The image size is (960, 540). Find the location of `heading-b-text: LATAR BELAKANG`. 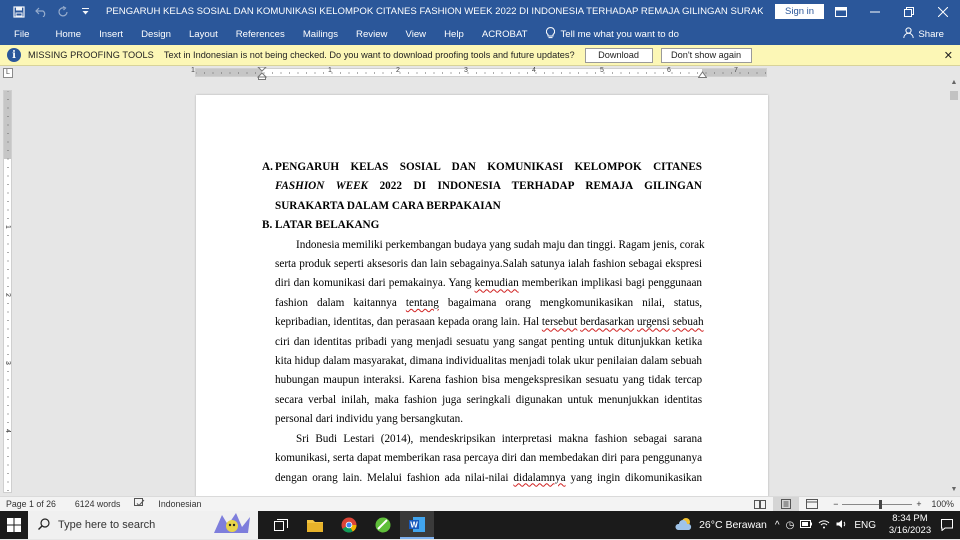

heading-b-text: LATAR BELAKANG is located at coordinates (327, 225).